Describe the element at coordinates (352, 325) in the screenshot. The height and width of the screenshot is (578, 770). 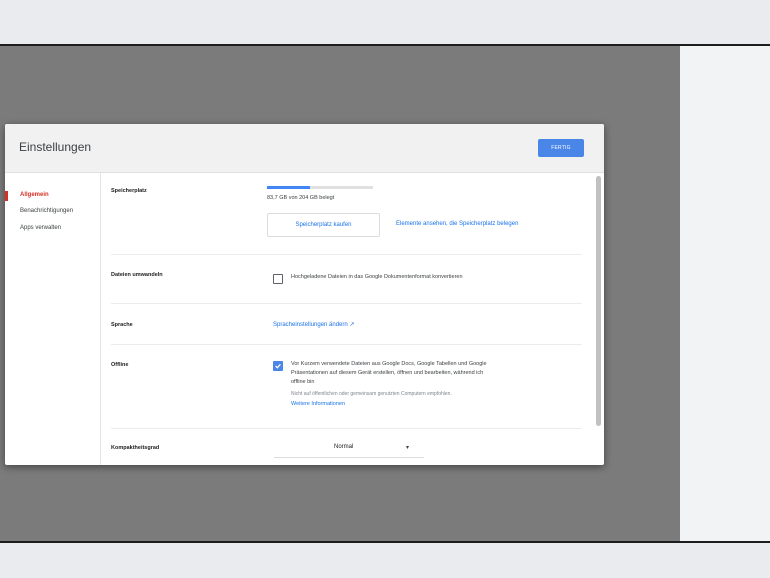
I see `external-link-icon: ↗` at that location.